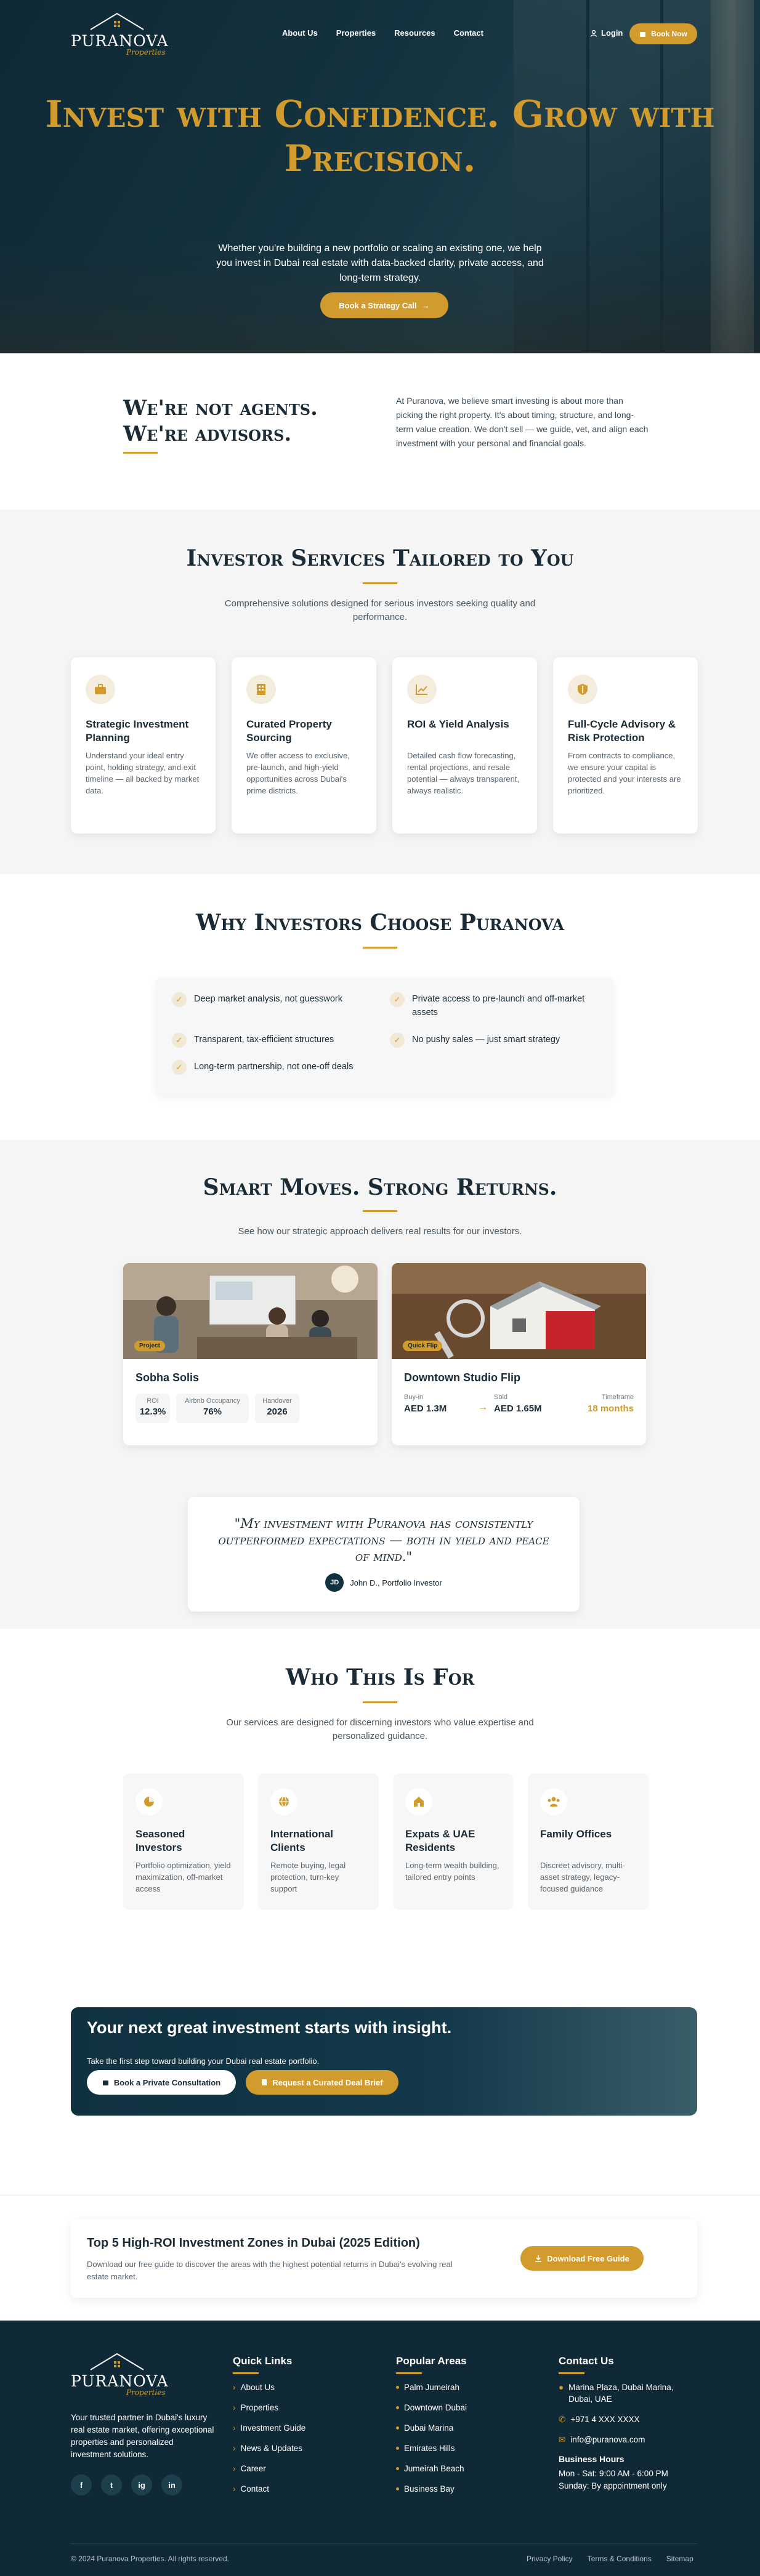  I want to click on book-now-button: Book Now, so click(663, 33).